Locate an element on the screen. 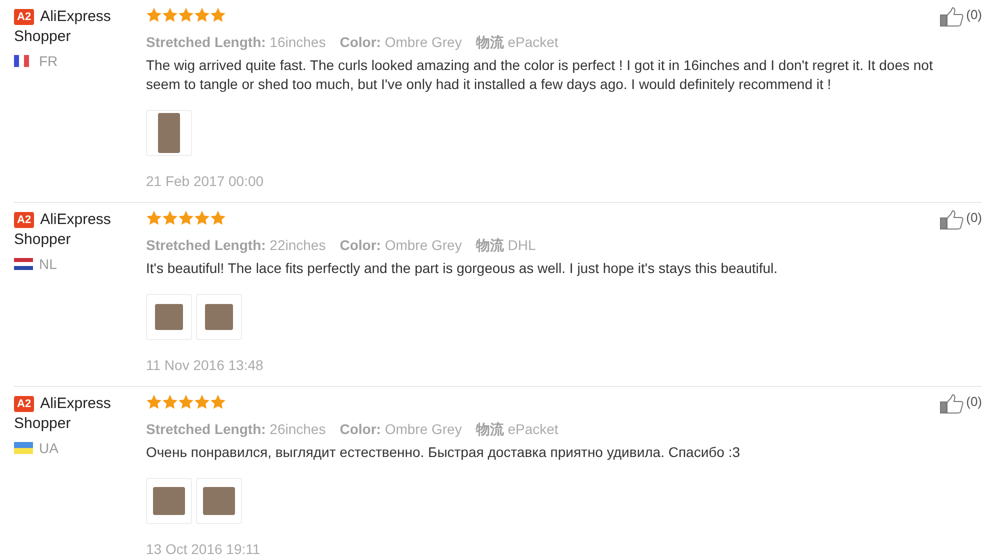 This screenshot has height=560, width=1000. review-text: Очень понравился, выглядит естественно. Быстрая доставка приятно удивила. Спасибо :3 is located at coordinates (444, 452).